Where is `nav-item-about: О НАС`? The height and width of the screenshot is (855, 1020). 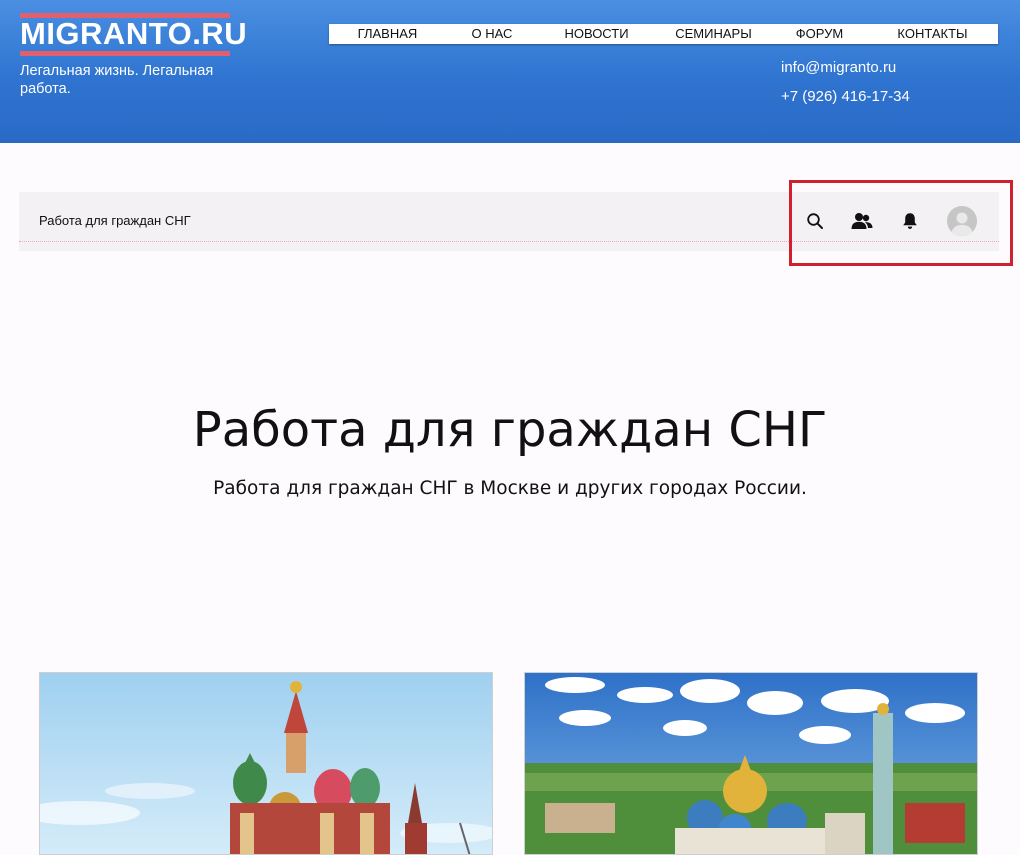
nav-item-about: О НАС is located at coordinates (492, 34).